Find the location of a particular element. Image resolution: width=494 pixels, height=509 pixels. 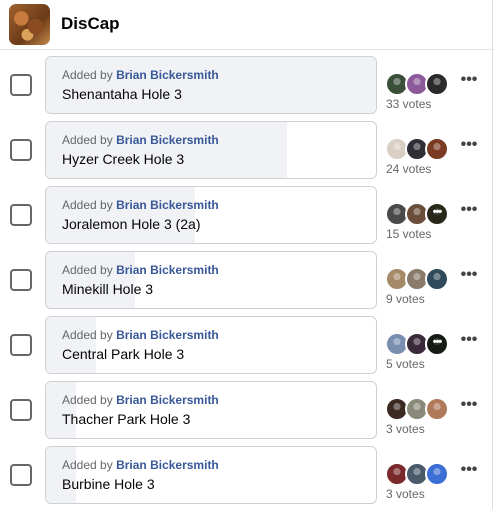

vote-count: 5 votes is located at coordinates (405, 364).